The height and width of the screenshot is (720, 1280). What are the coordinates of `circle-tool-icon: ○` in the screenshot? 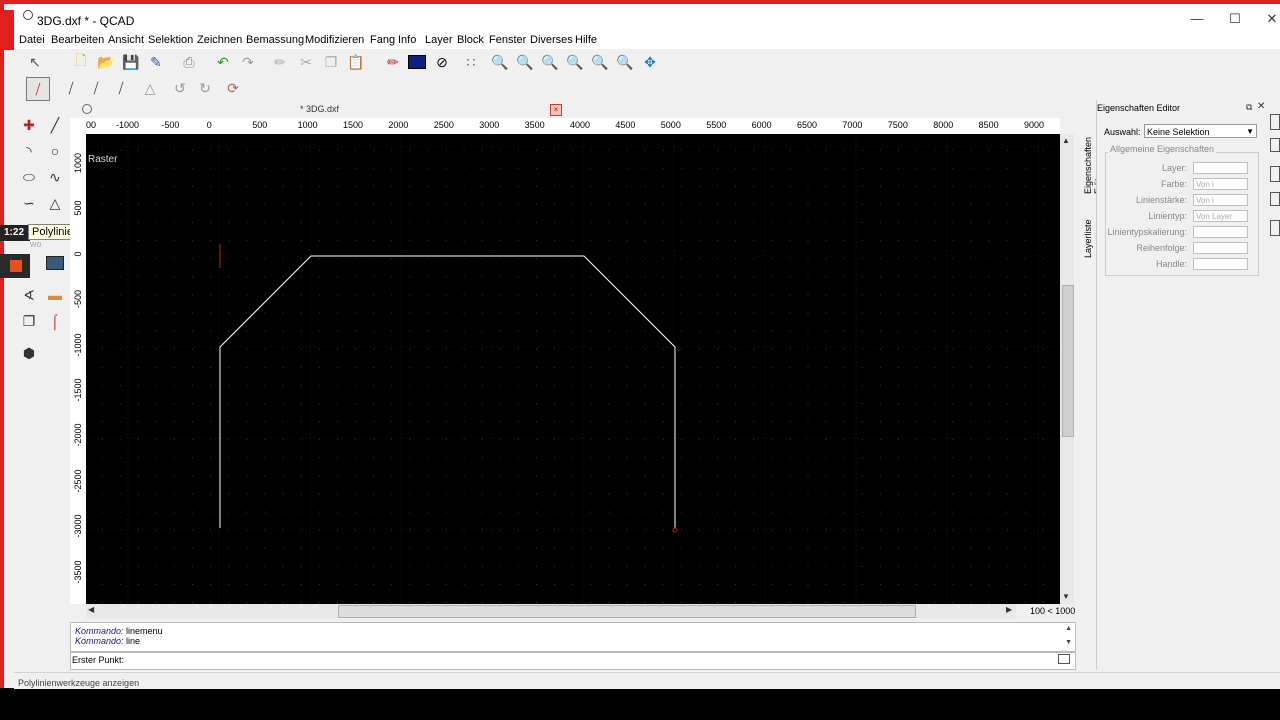 It's located at (55, 151).